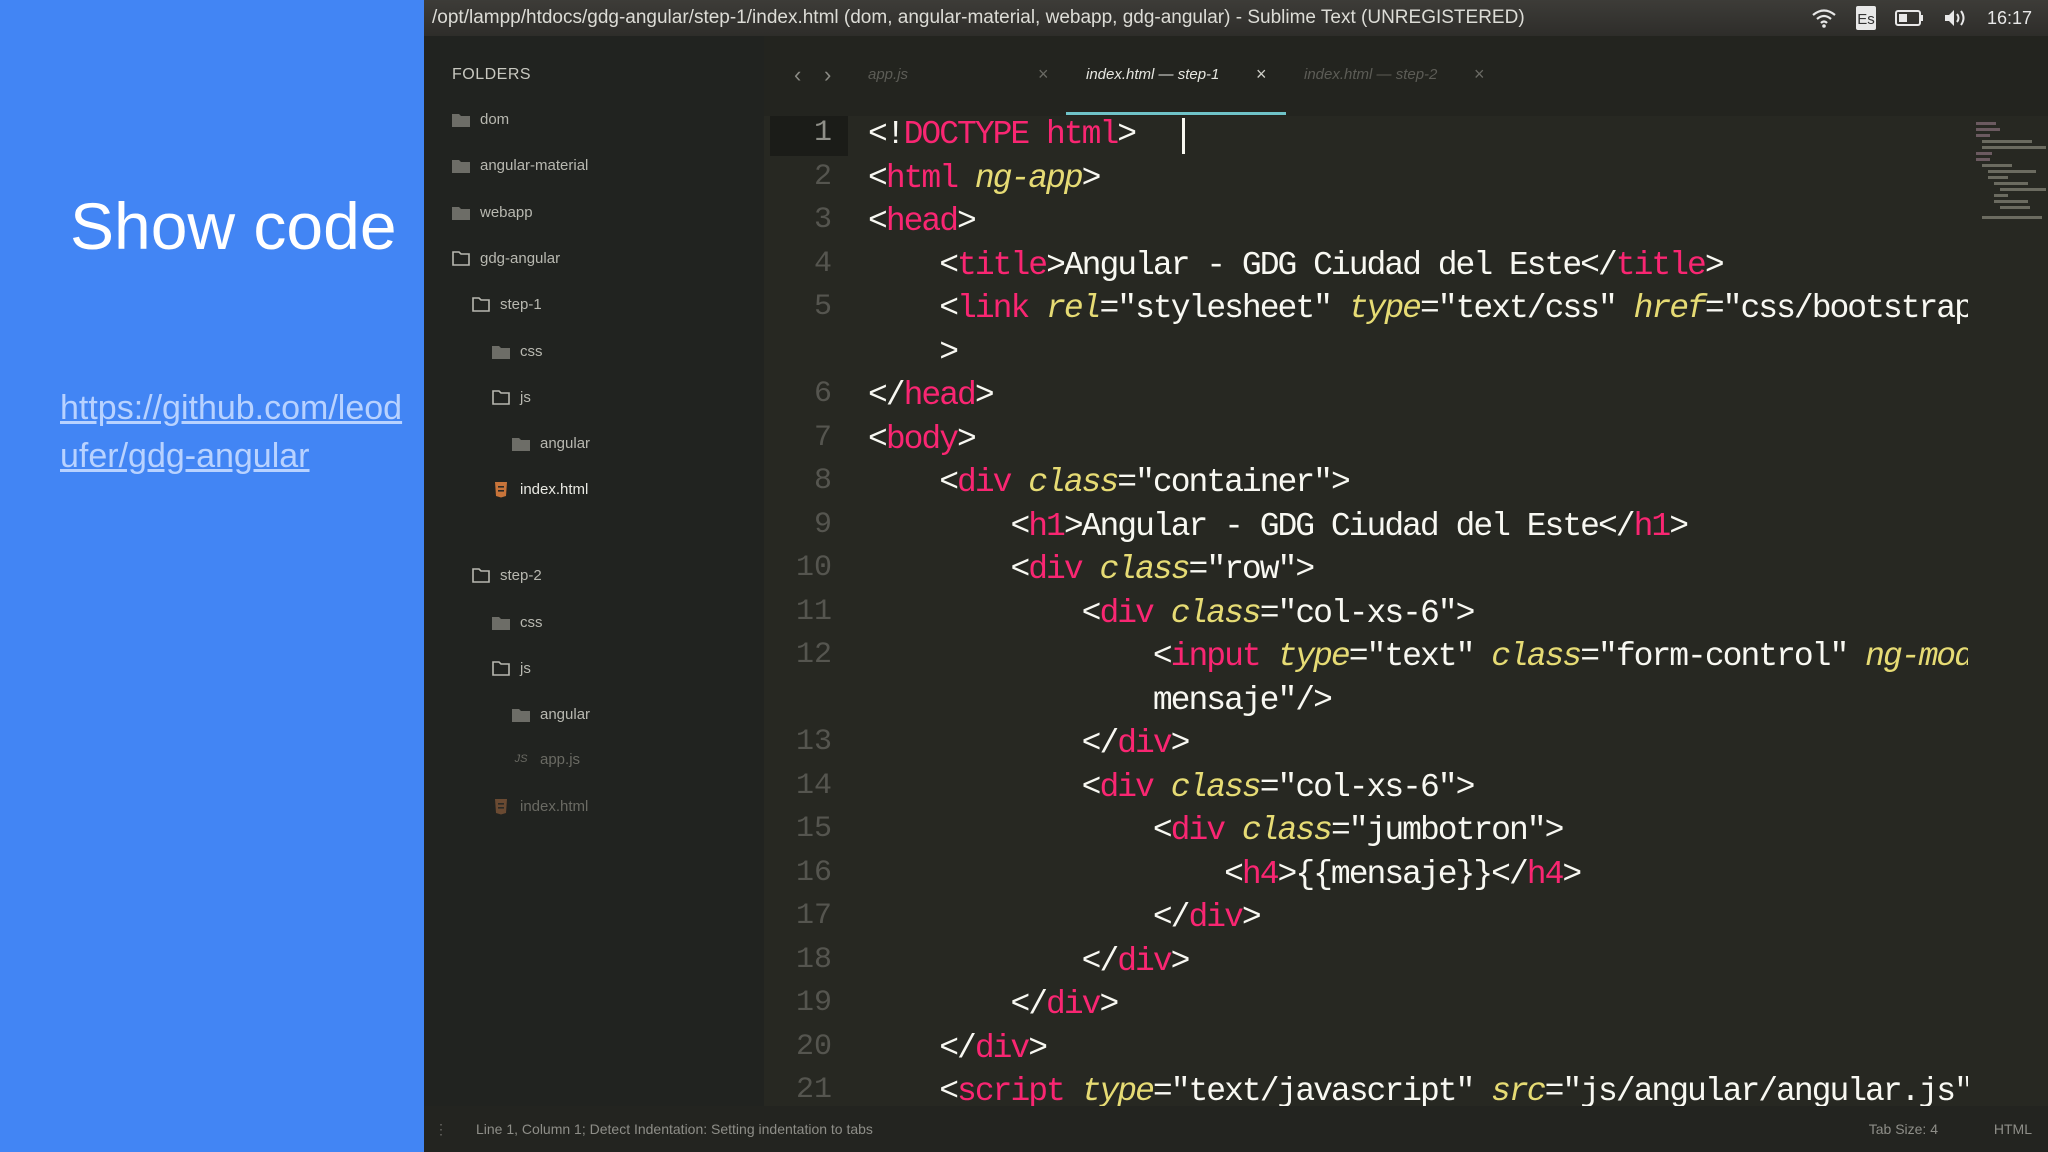 The height and width of the screenshot is (1152, 2048). What do you see at coordinates (1278, 526) in the screenshot?
I see `code-line: <h1>Angular - GDG Ciudad del Este</h1>` at bounding box center [1278, 526].